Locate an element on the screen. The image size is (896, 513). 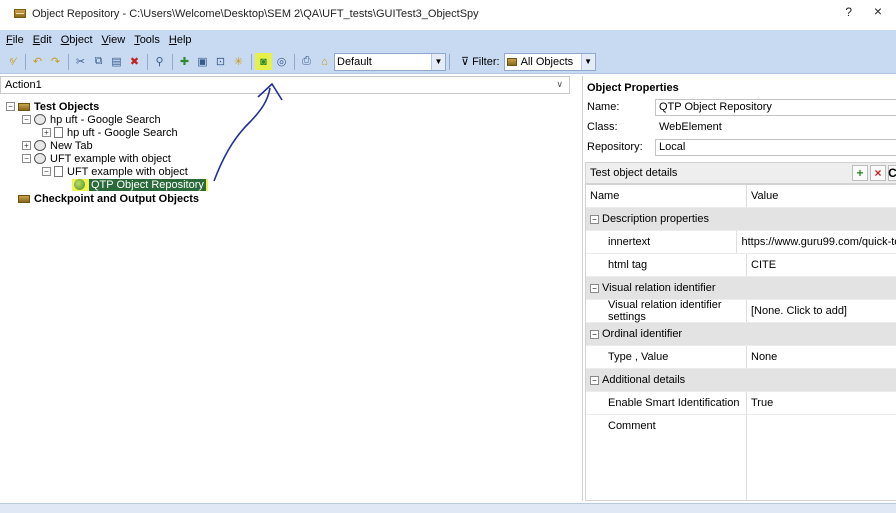
section-visual-relation: − Visual relation identifier is located at coordinates (741, 288).